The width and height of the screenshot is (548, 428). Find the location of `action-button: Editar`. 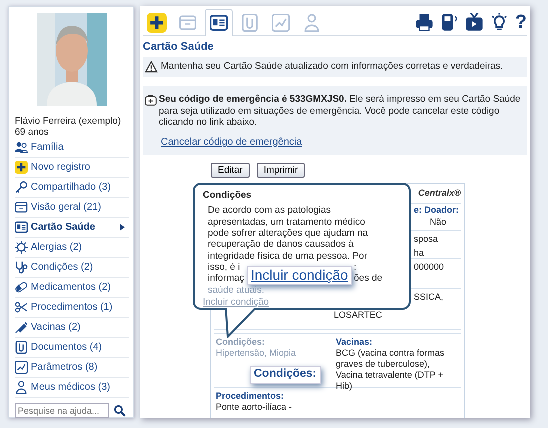

action-button: Editar is located at coordinates (230, 170).